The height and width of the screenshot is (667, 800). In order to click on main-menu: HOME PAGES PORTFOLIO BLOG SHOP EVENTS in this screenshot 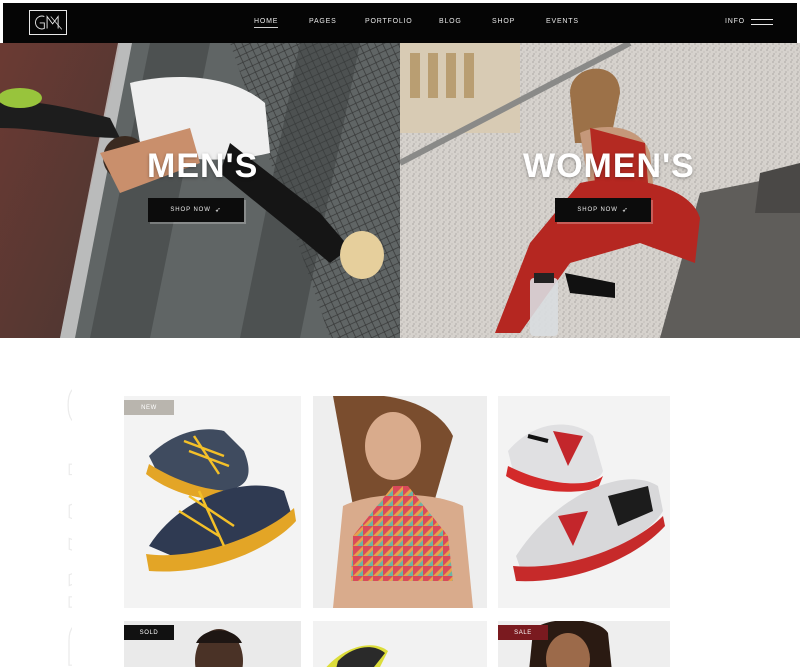, I will do `click(400, 23)`.